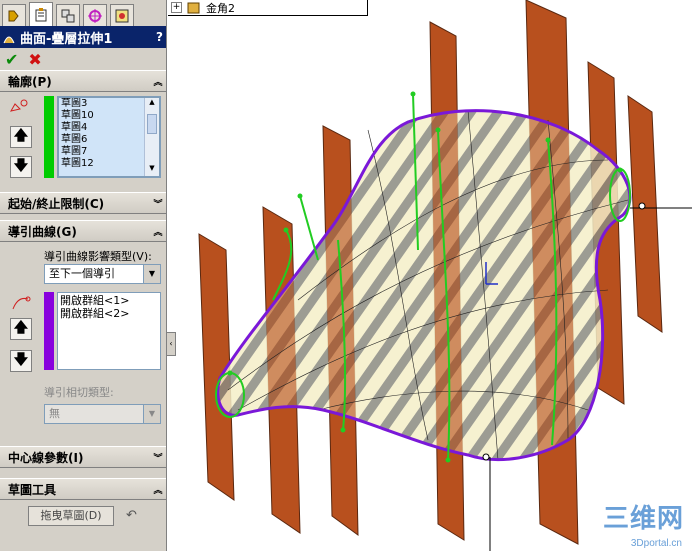  Describe the element at coordinates (21, 167) in the screenshot. I see `move-down-button: 🡇` at that location.